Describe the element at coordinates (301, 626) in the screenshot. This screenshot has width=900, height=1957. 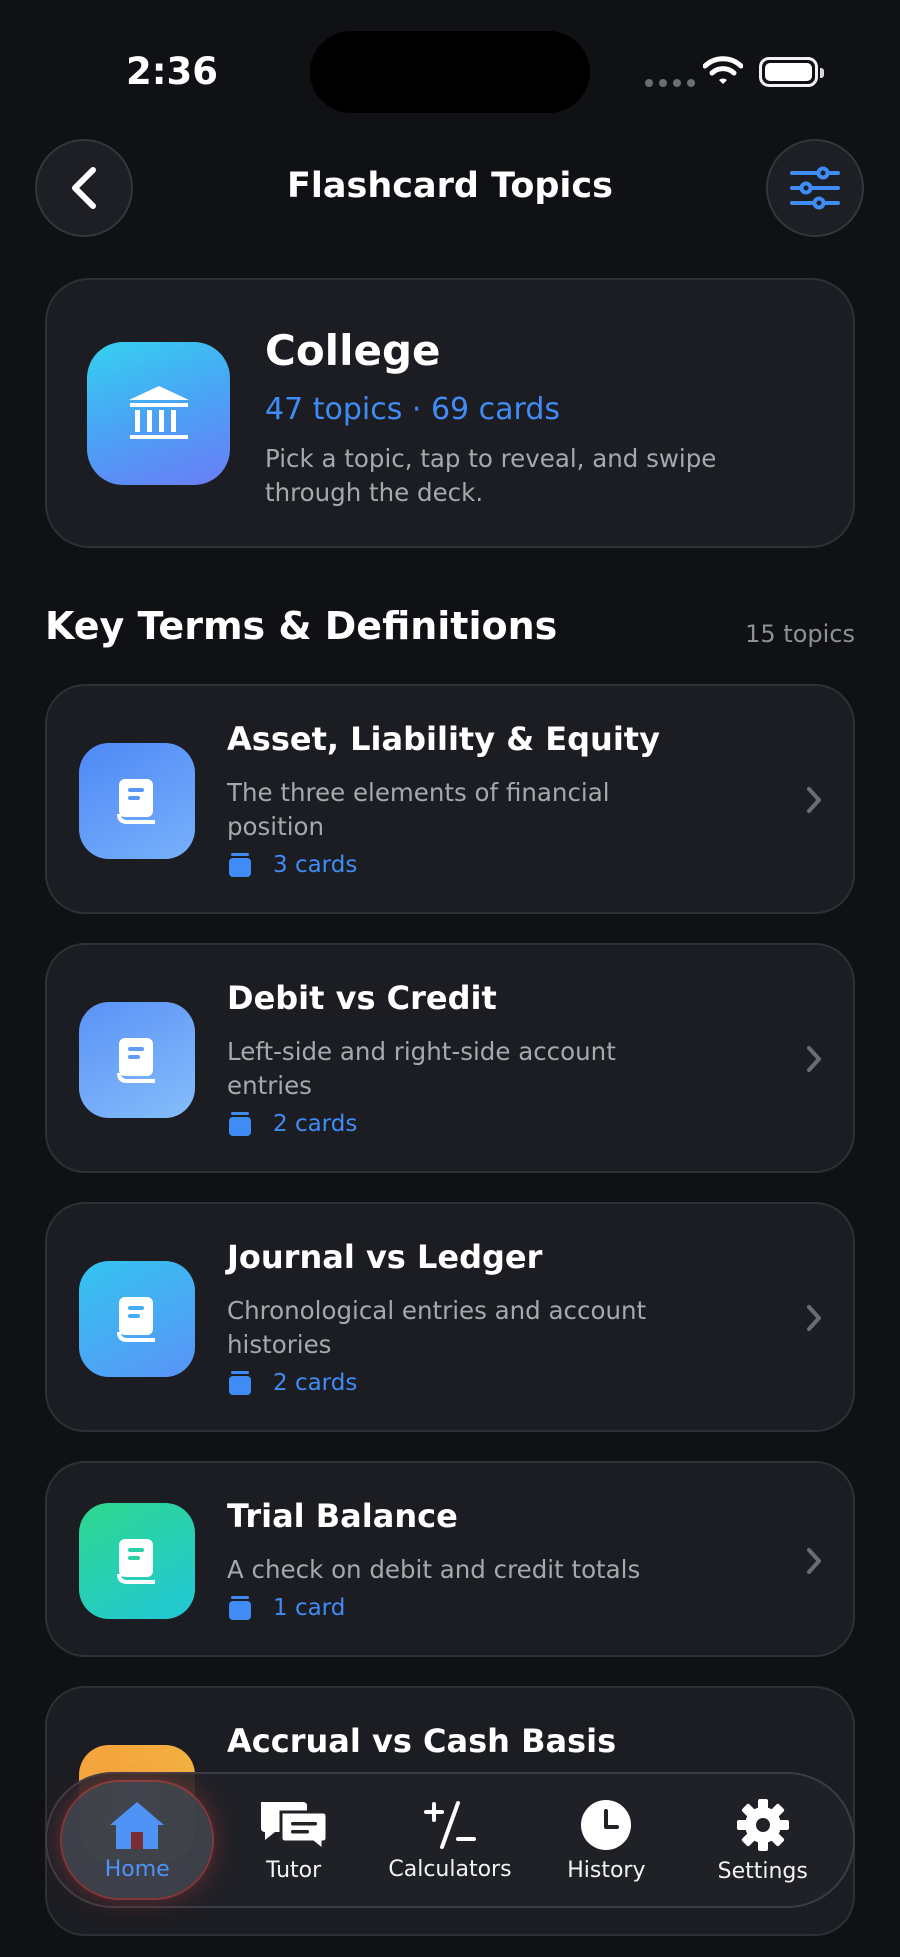
I see `section-title: Key Terms & Definitions` at that location.